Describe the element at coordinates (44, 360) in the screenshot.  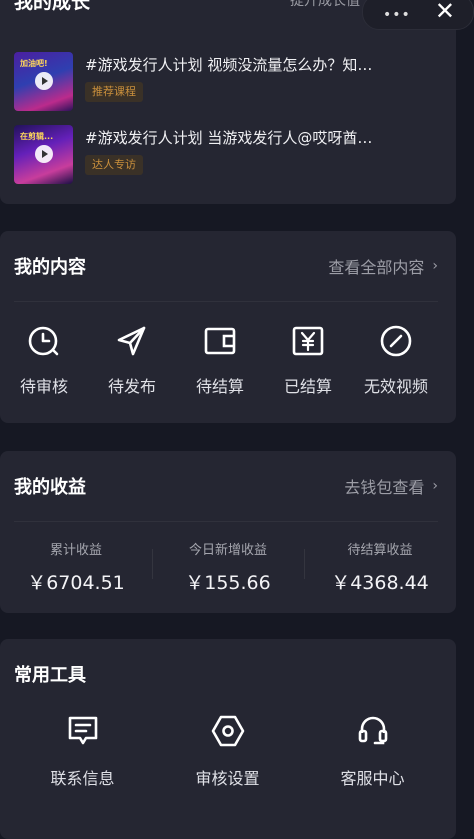
I see `content-pending-review: 待审核` at that location.